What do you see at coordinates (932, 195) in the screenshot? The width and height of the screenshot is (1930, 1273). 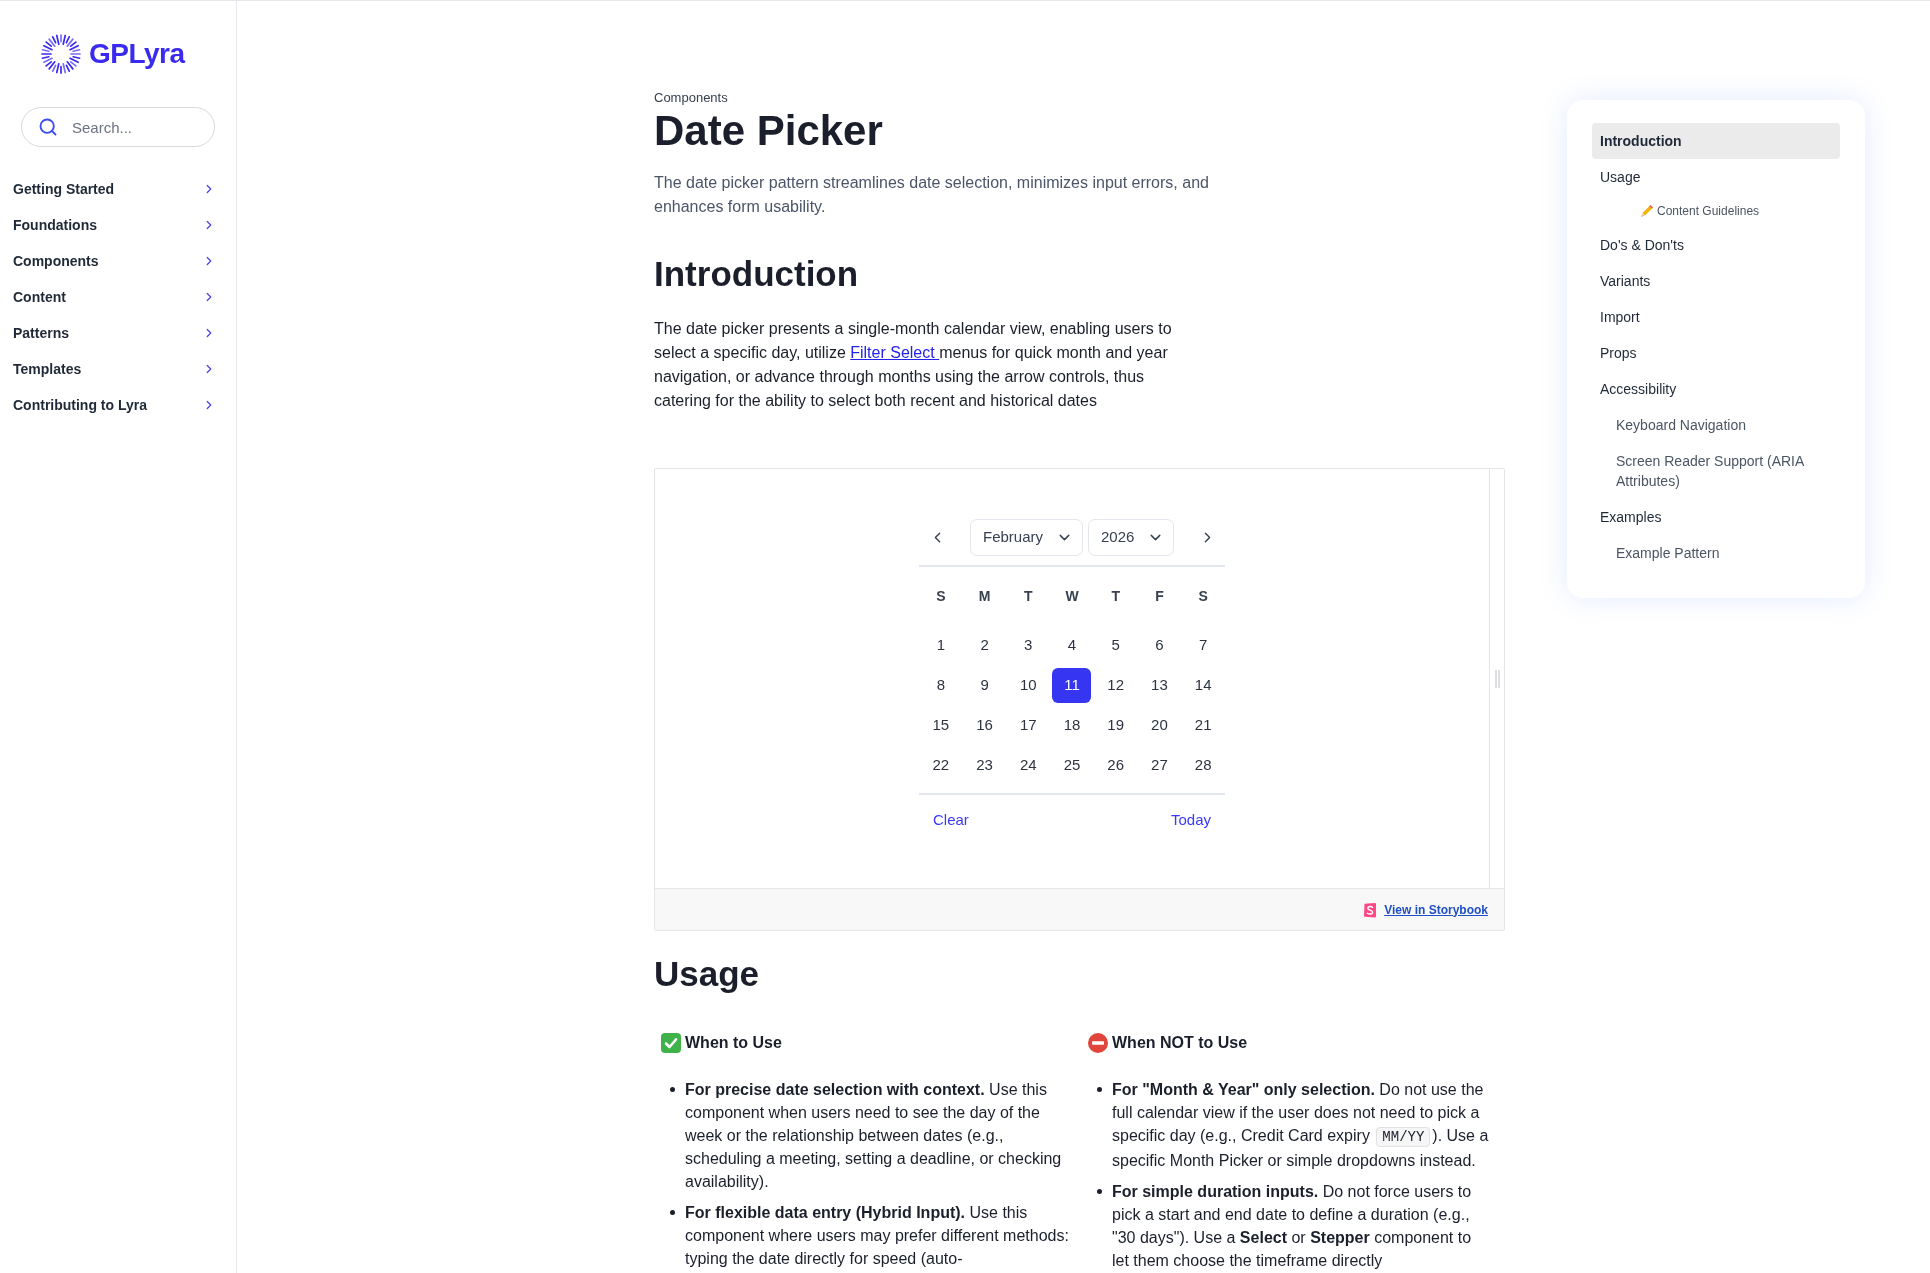 I see `page-description: The date picker pattern streamlines date selection, minimizes input errors, and enhances form usability.` at bounding box center [932, 195].